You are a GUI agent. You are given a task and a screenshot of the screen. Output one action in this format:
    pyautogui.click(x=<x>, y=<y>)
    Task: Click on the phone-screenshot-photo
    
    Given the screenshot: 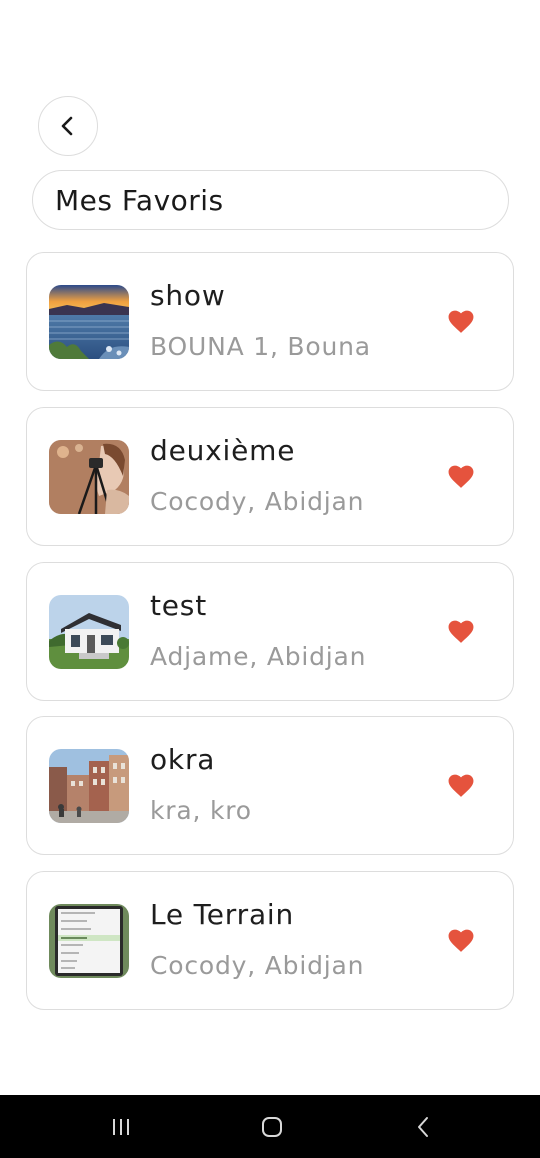 What is the action you would take?
    pyautogui.click(x=89, y=941)
    